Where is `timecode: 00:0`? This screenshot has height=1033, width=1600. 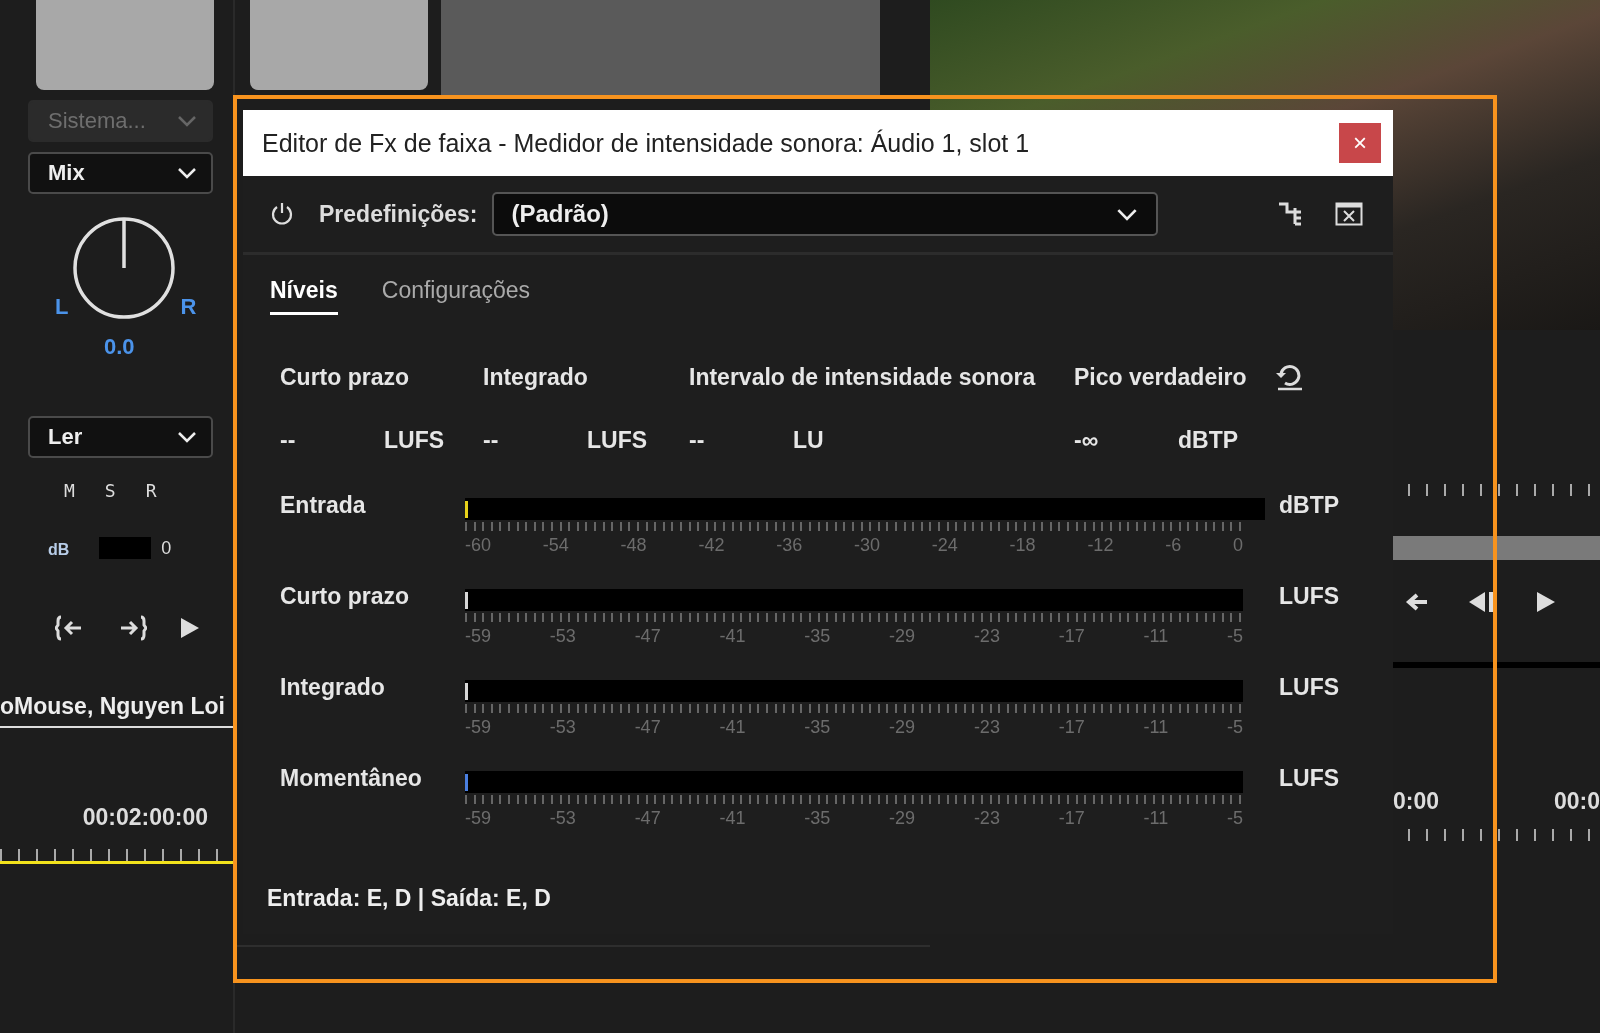
timecode: 00:0 is located at coordinates (1576, 801).